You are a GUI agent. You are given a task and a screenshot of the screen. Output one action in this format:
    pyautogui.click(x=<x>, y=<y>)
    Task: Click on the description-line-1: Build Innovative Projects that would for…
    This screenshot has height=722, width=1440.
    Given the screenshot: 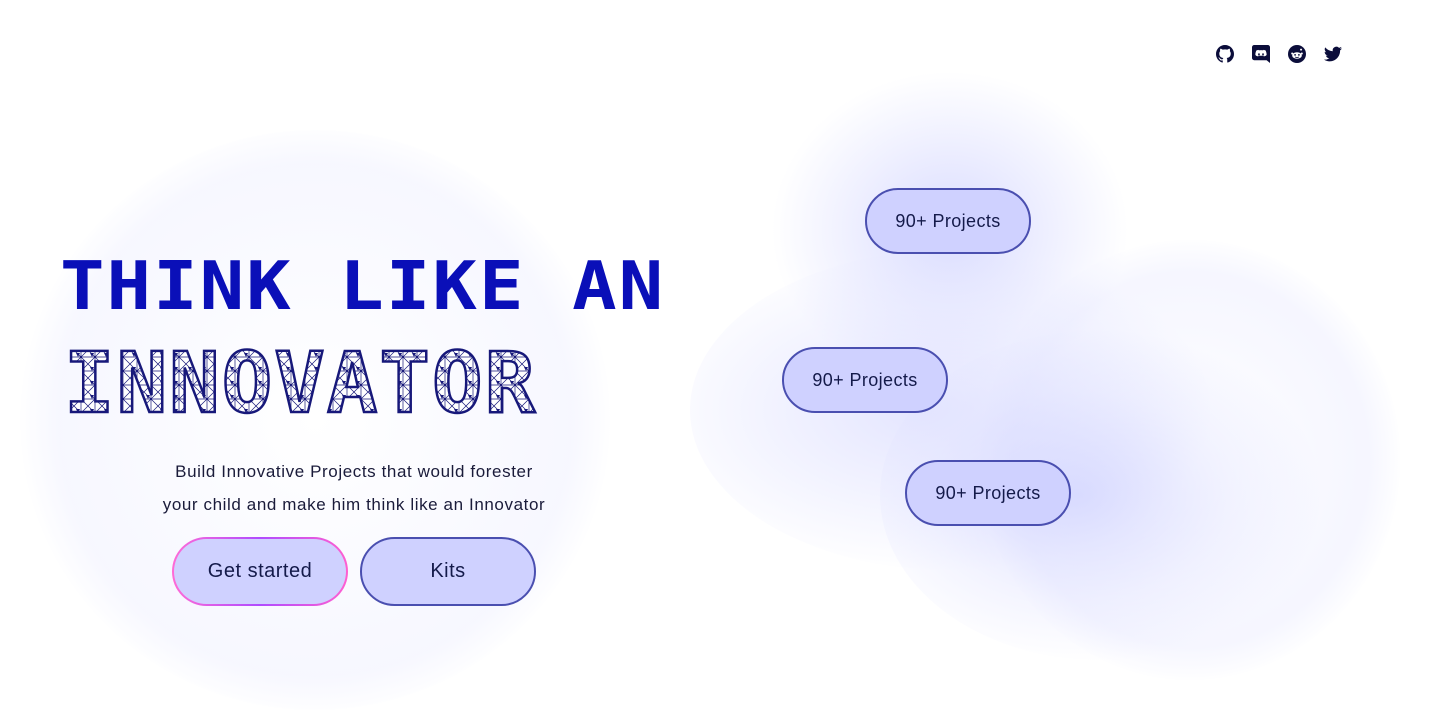 What is the action you would take?
    pyautogui.click(x=354, y=471)
    